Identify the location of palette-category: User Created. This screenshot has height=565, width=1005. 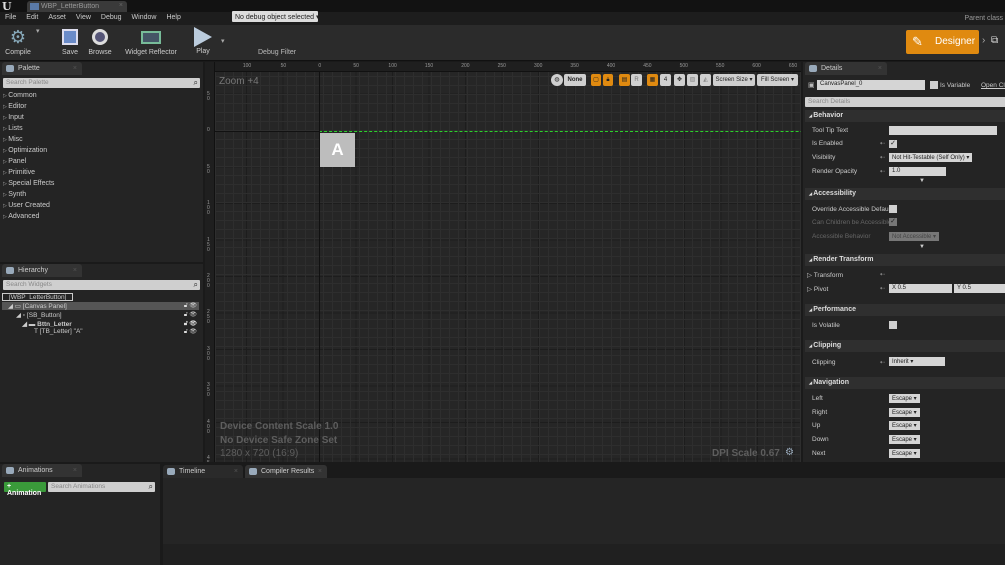
(26, 205).